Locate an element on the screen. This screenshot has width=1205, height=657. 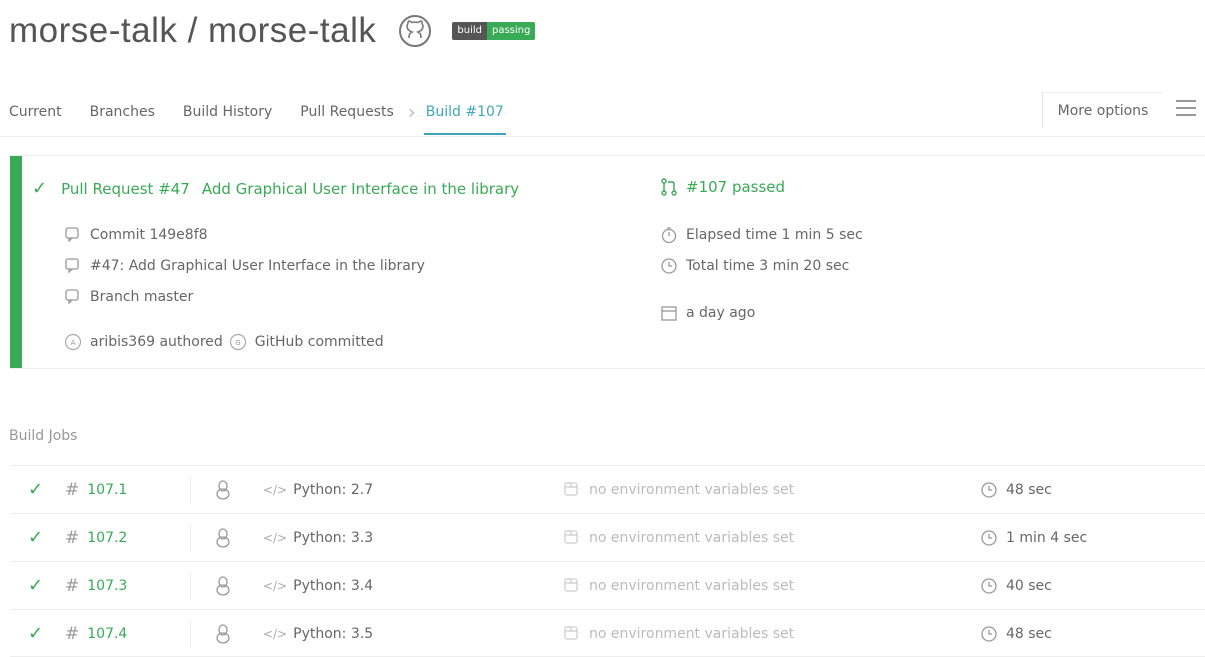
repo-title: morse-talk / morse-talk is located at coordinates (192, 31).